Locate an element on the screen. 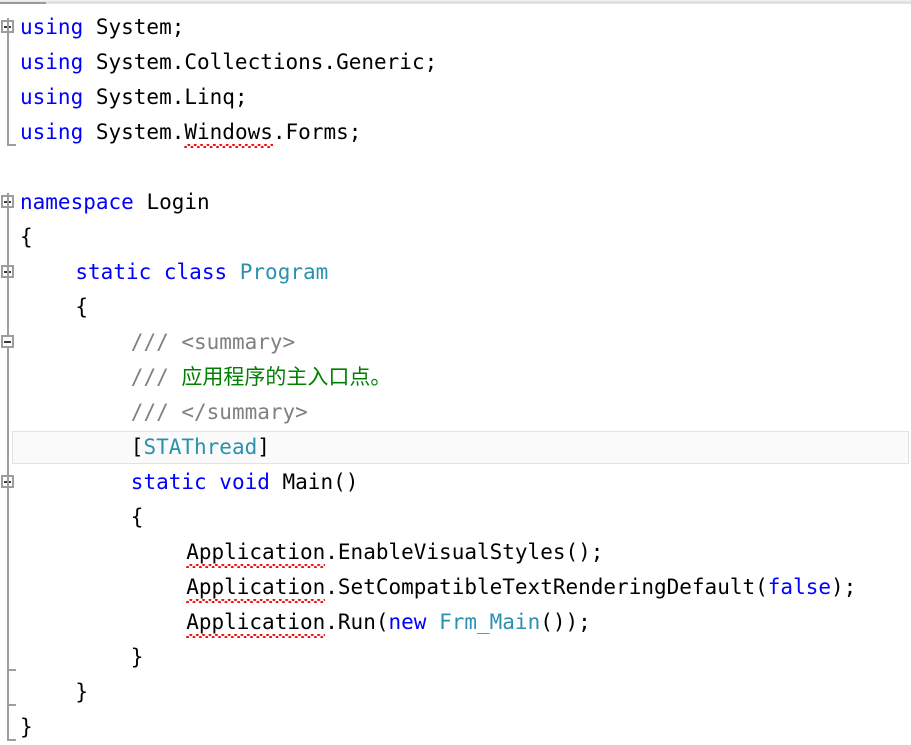 The height and width of the screenshot is (745, 911). code-line: static void Main() is located at coordinates (245, 482).